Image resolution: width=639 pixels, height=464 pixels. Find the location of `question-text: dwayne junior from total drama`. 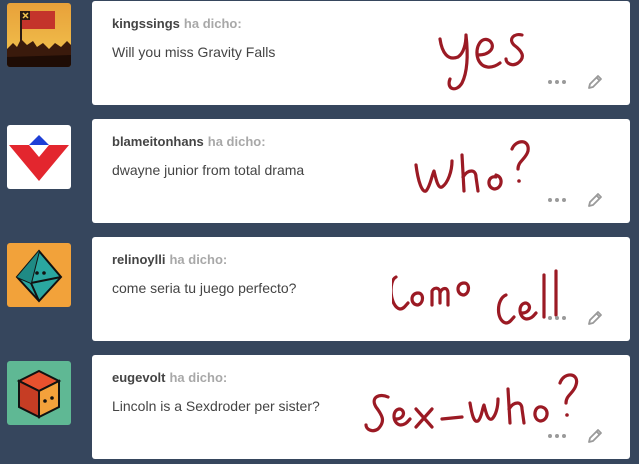

question-text: dwayne junior from total drama is located at coordinates (208, 170).